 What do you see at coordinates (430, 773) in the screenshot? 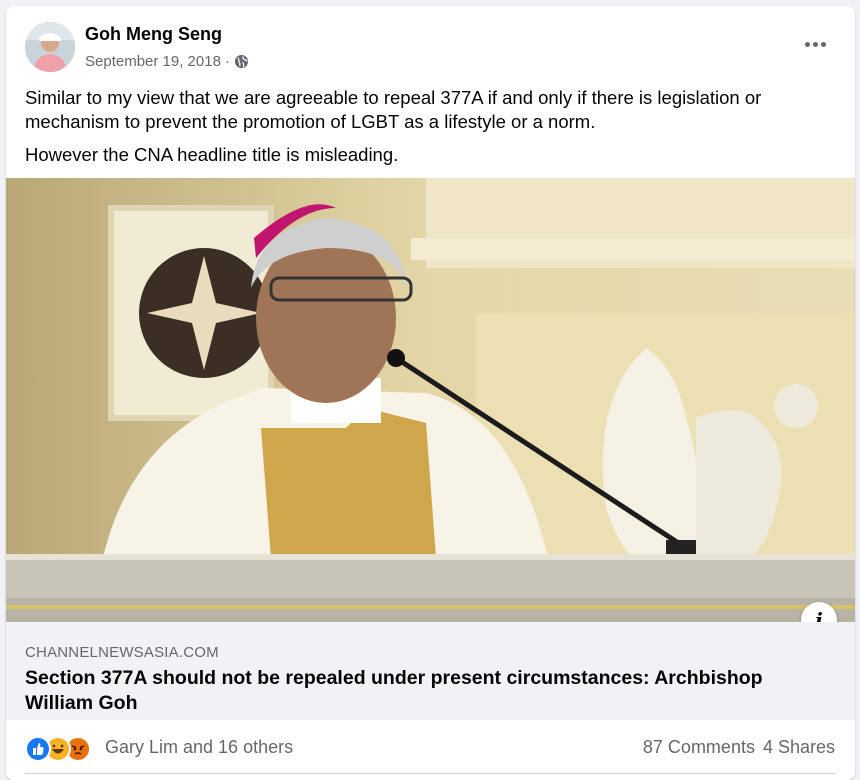
I see `divider` at bounding box center [430, 773].